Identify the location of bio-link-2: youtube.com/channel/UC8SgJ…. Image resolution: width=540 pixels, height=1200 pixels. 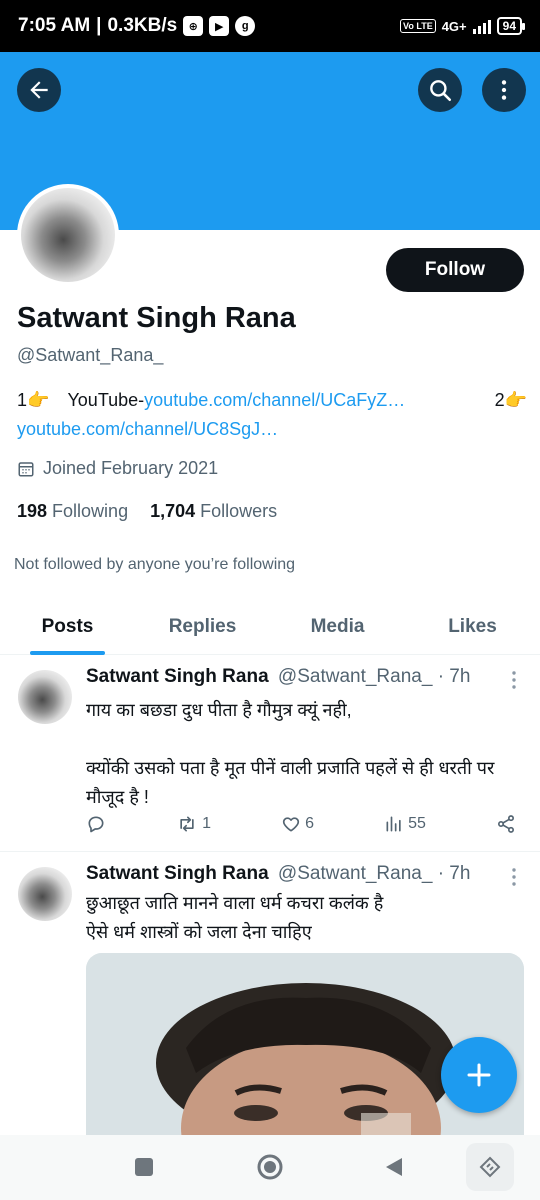
(147, 429).